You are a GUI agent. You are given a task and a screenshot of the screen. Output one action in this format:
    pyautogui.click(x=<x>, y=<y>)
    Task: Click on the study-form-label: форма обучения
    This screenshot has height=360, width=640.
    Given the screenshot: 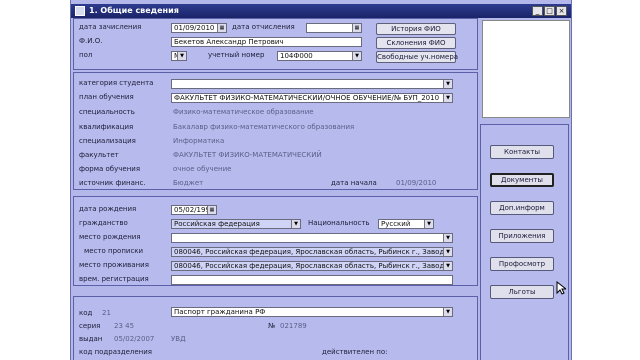 What is the action you would take?
    pyautogui.click(x=110, y=169)
    